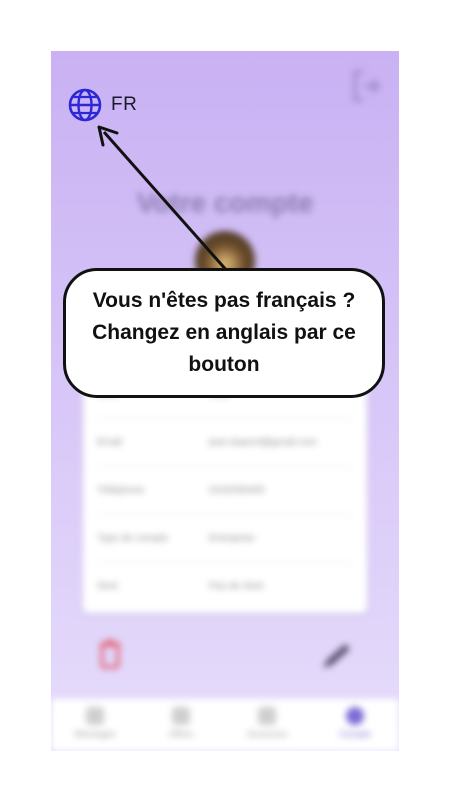 The image size is (450, 802). Describe the element at coordinates (181, 734) in the screenshot. I see `nav-item-label: Offres` at that location.